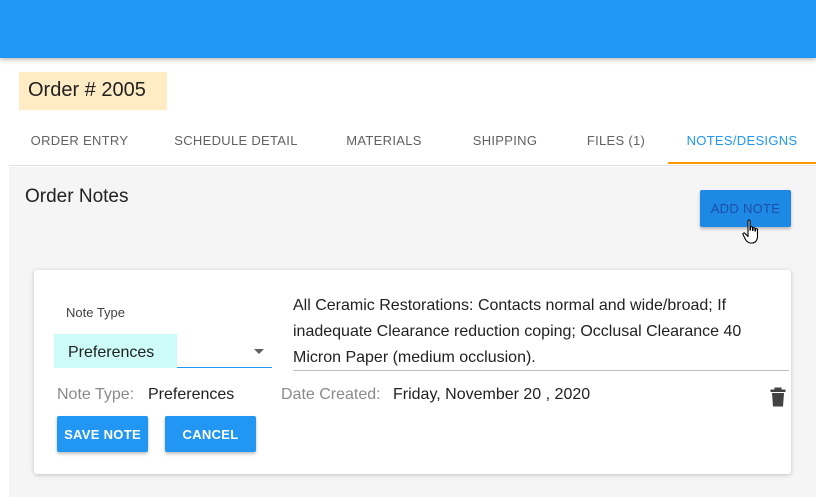  I want to click on cancel-button: CANCEL, so click(210, 434).